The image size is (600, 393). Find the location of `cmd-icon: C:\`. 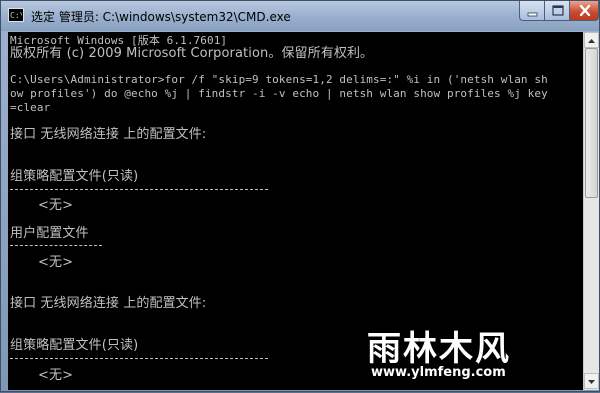

cmd-icon: C:\ is located at coordinates (16, 15).